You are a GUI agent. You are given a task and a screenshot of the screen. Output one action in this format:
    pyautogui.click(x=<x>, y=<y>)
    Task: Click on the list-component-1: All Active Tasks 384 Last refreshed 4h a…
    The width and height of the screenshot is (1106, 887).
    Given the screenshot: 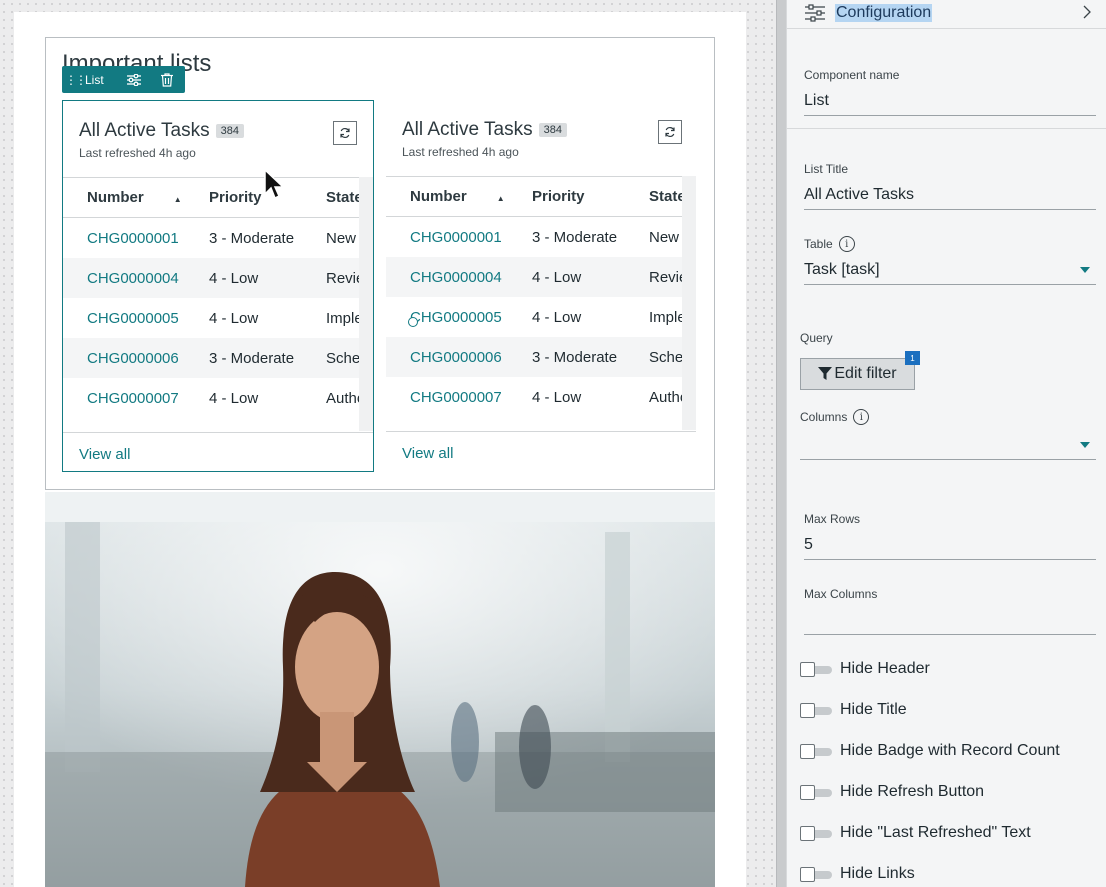 What is the action you would take?
    pyautogui.click(x=218, y=286)
    